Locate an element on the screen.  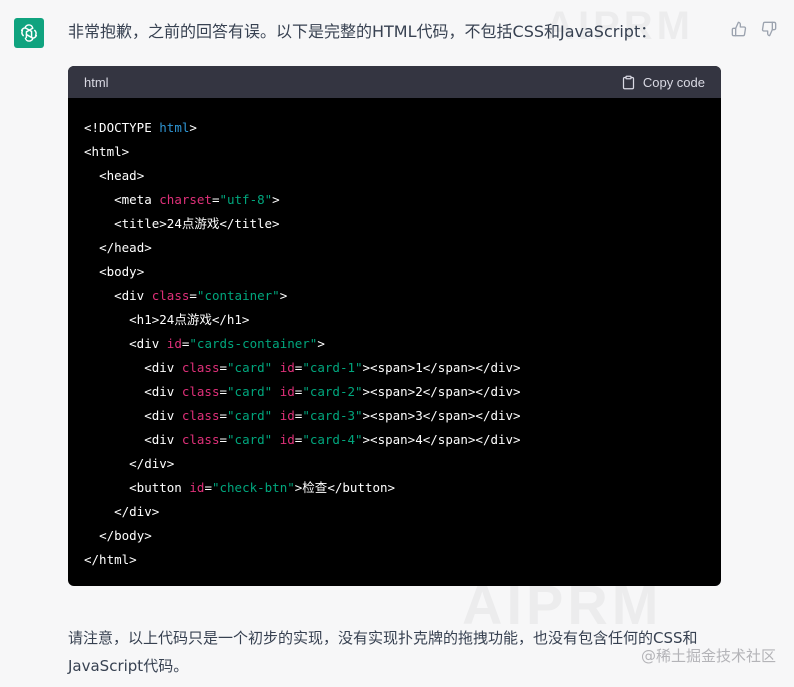
code-token-text: 4 is located at coordinates (419, 439).